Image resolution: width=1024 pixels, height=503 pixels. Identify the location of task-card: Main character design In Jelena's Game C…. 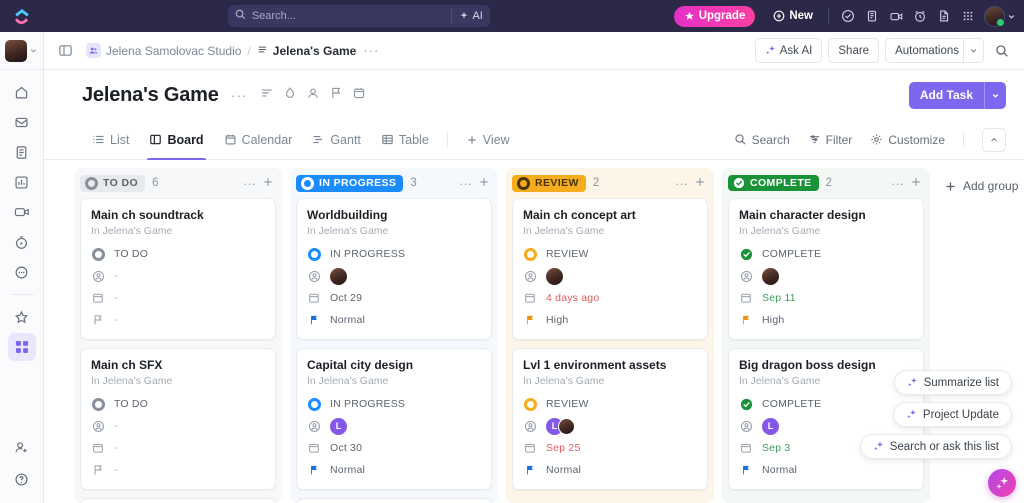
(826, 269).